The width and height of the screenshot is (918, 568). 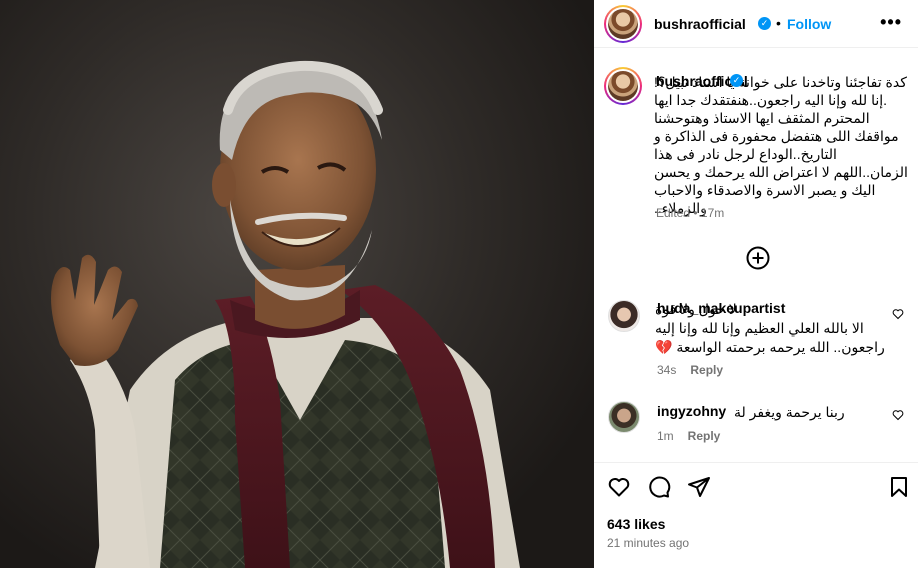 What do you see at coordinates (809, 24) in the screenshot?
I see `follow-button: Follow` at bounding box center [809, 24].